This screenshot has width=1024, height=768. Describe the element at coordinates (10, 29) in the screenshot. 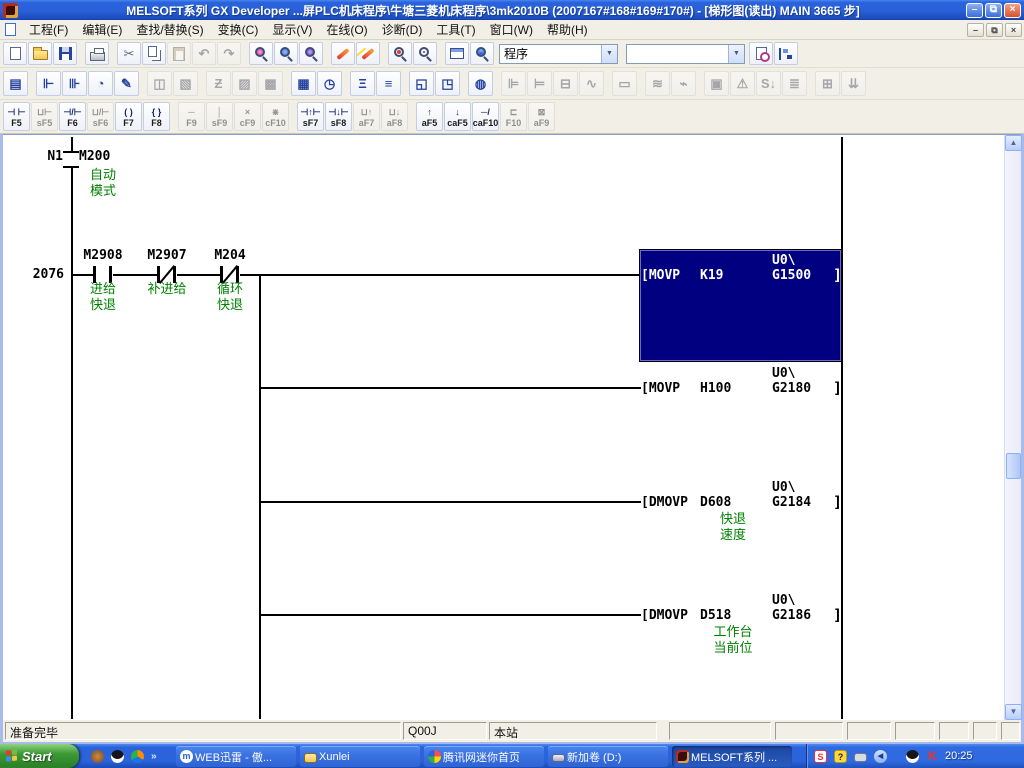

I see `child-window-icon` at that location.